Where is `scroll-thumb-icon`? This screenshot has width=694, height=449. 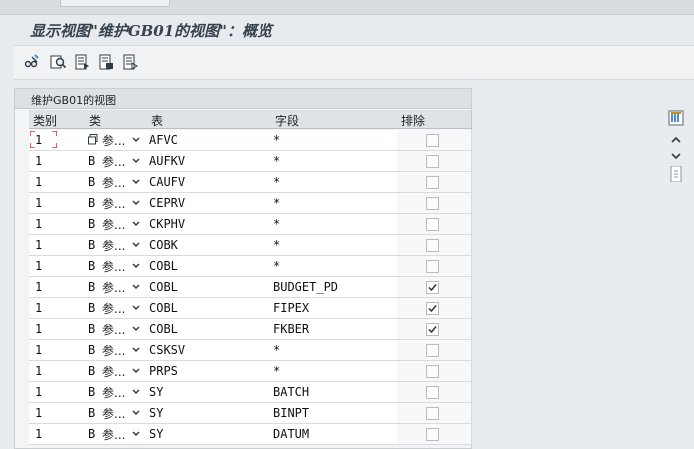
scroll-thumb-icon is located at coordinates (676, 174).